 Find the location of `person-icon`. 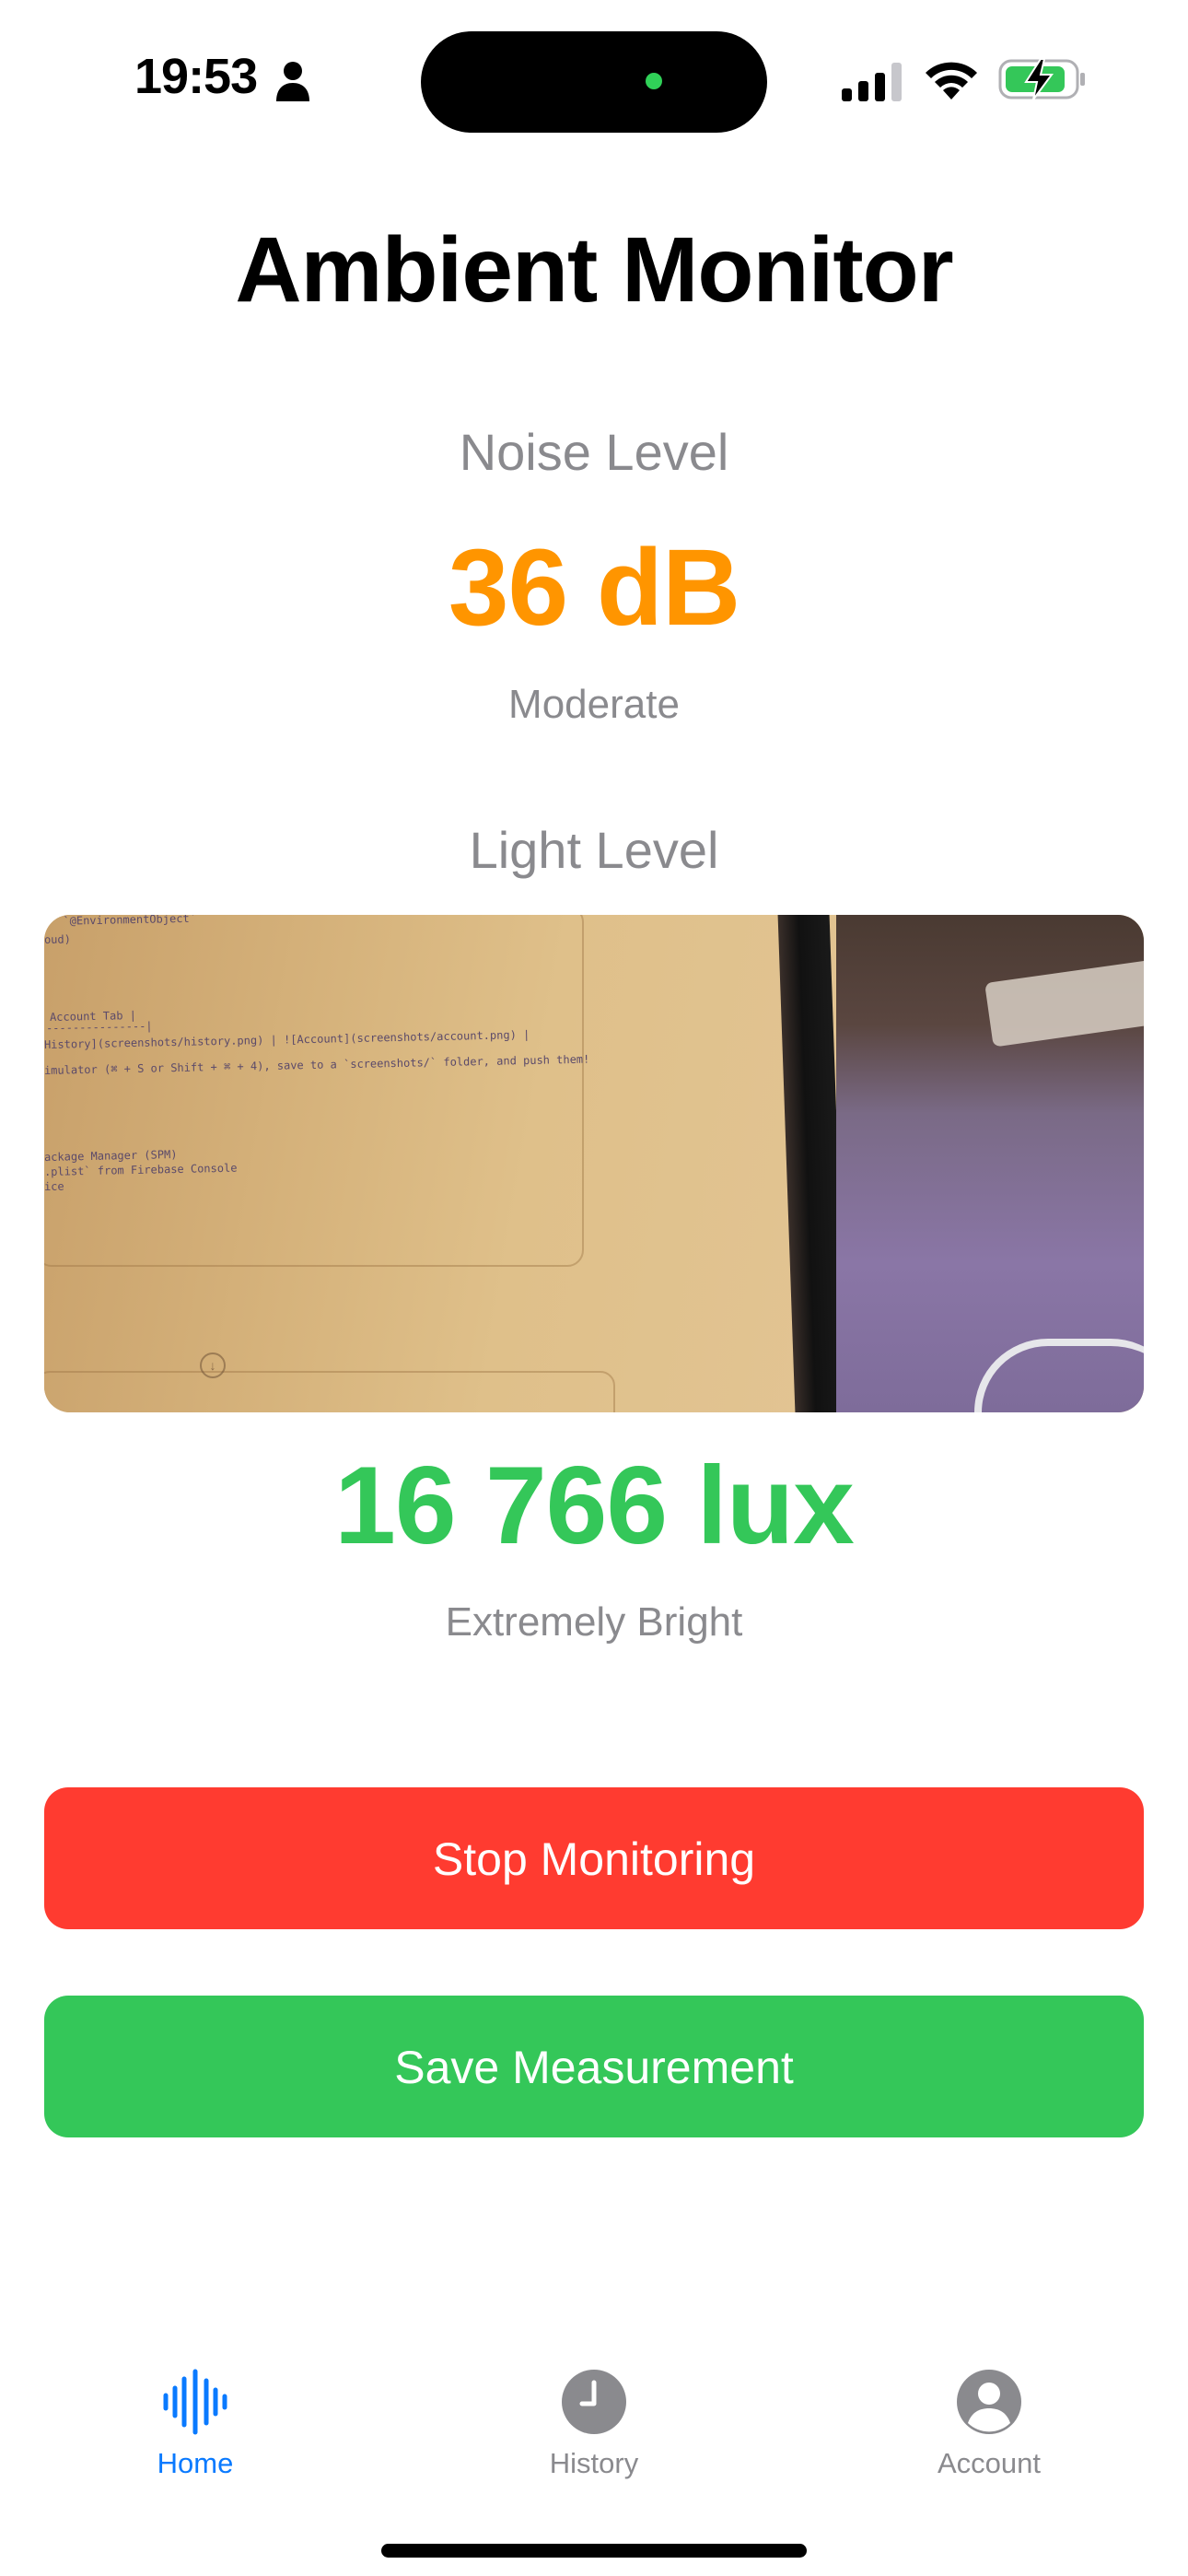

person-icon is located at coordinates (292, 81).